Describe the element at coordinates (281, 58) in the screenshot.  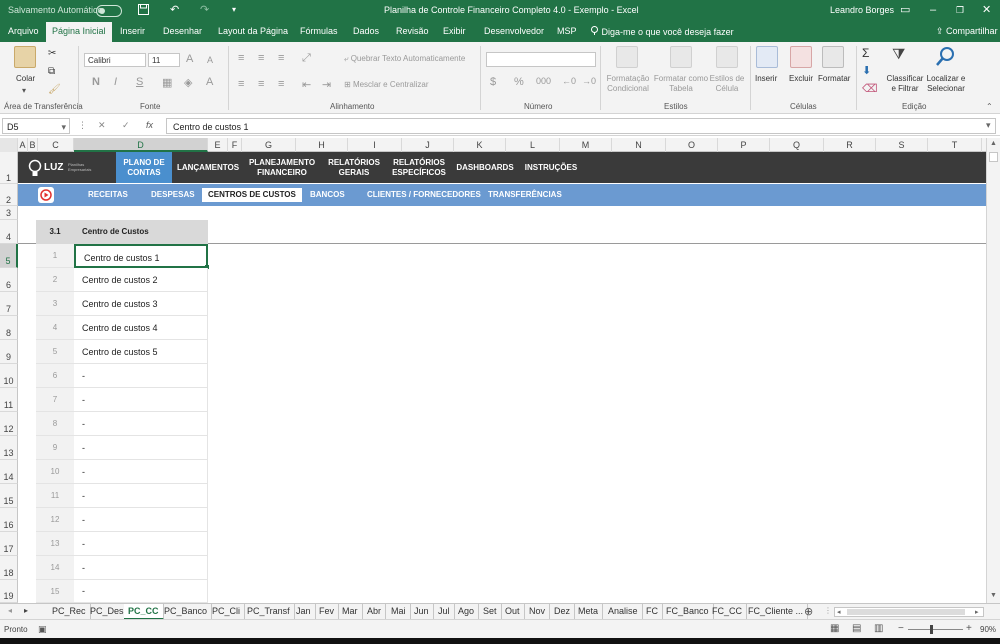
I see `align-bottom-icon: ≡` at that location.